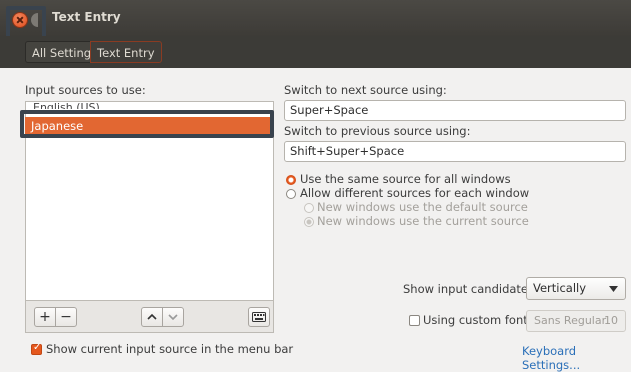 This screenshot has width=631, height=372. Describe the element at coordinates (422, 207) in the screenshot. I see `default-source-label: New windows use the default source` at that location.